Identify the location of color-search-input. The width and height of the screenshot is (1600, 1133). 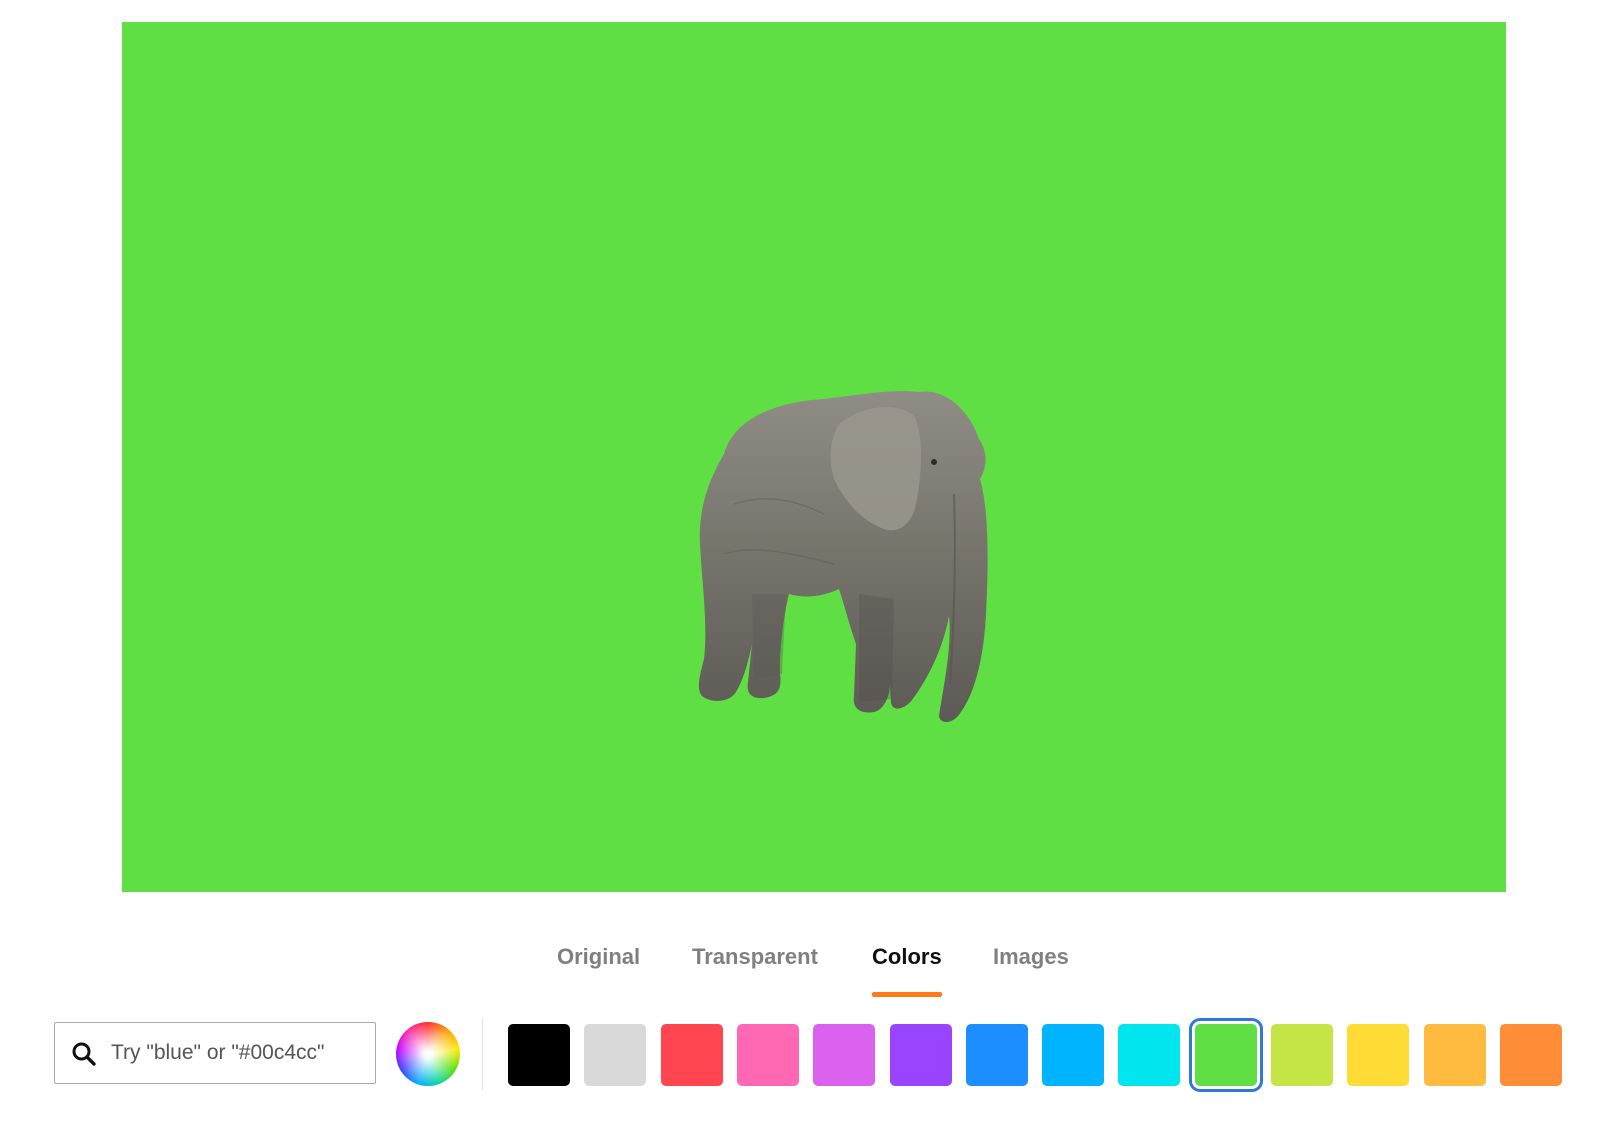
(238, 1053).